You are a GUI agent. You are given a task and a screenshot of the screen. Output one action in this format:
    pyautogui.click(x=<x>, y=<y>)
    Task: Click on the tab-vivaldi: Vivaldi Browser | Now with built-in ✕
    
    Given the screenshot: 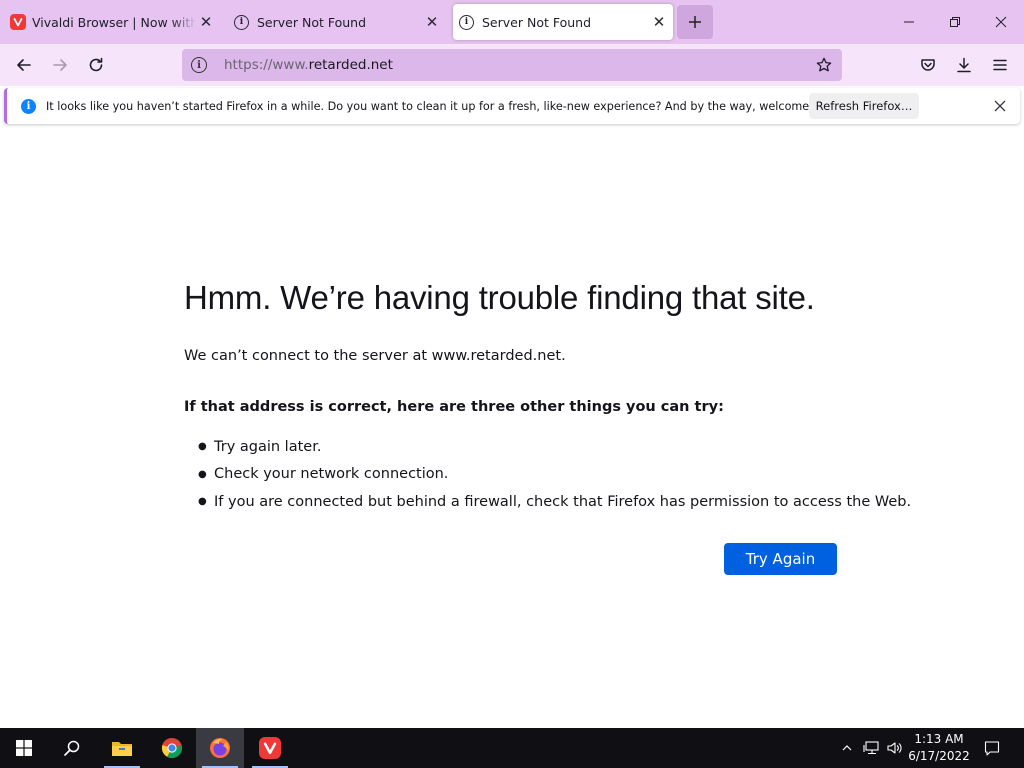 What is the action you would take?
    pyautogui.click(x=113, y=22)
    